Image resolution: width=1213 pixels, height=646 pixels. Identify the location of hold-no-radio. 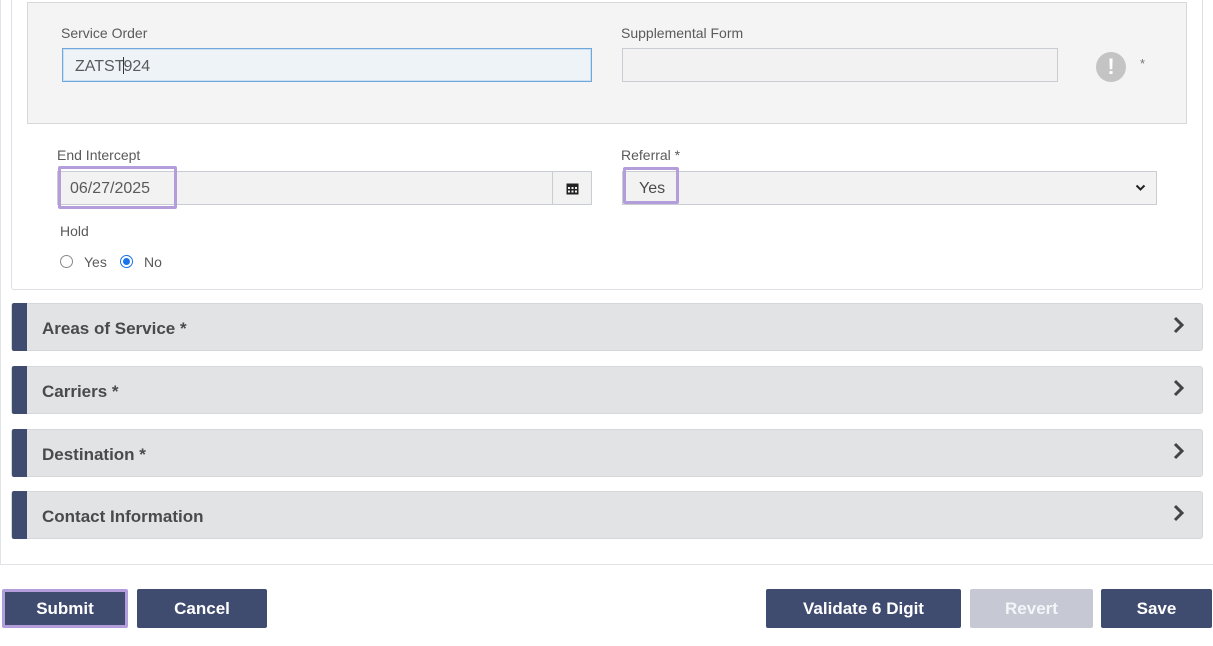
(126, 261).